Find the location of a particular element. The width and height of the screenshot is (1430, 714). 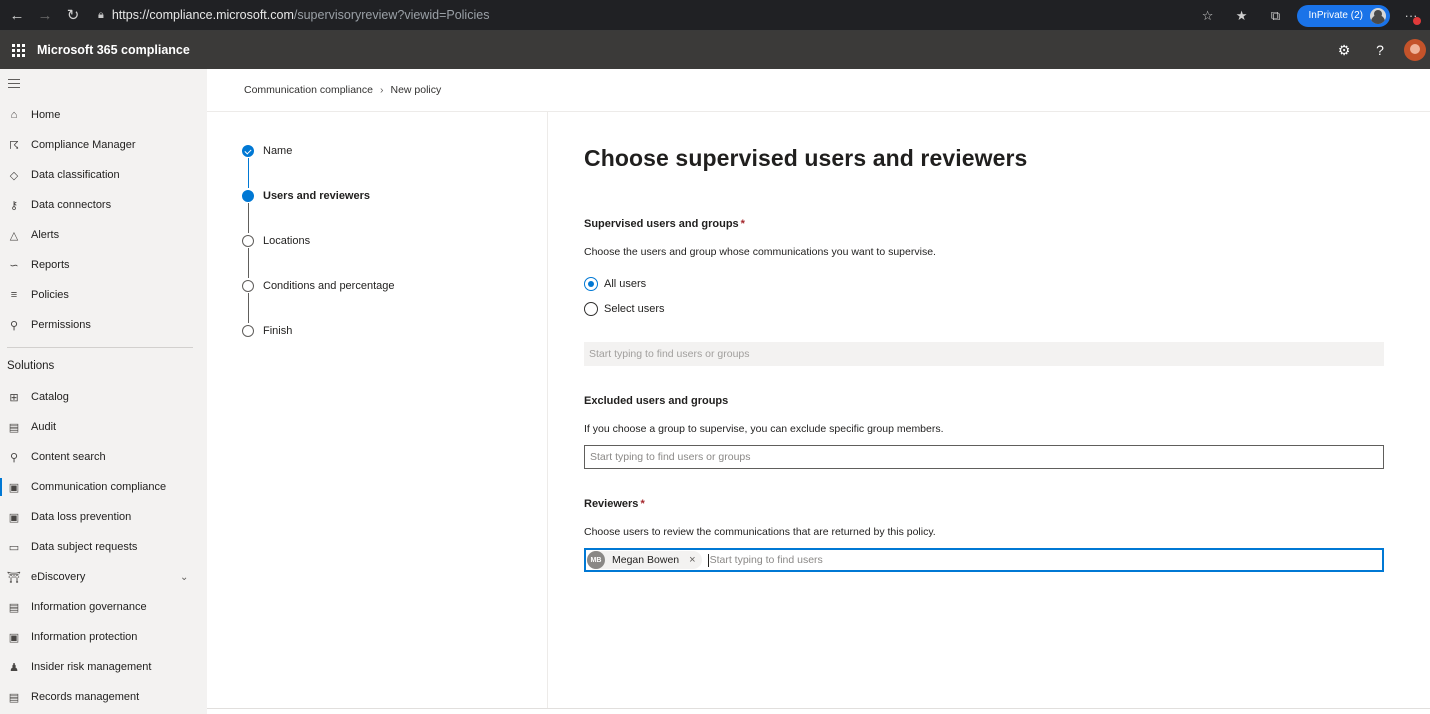

step-users-and-reviewers: Users and reviewers is located at coordinates (306, 196).